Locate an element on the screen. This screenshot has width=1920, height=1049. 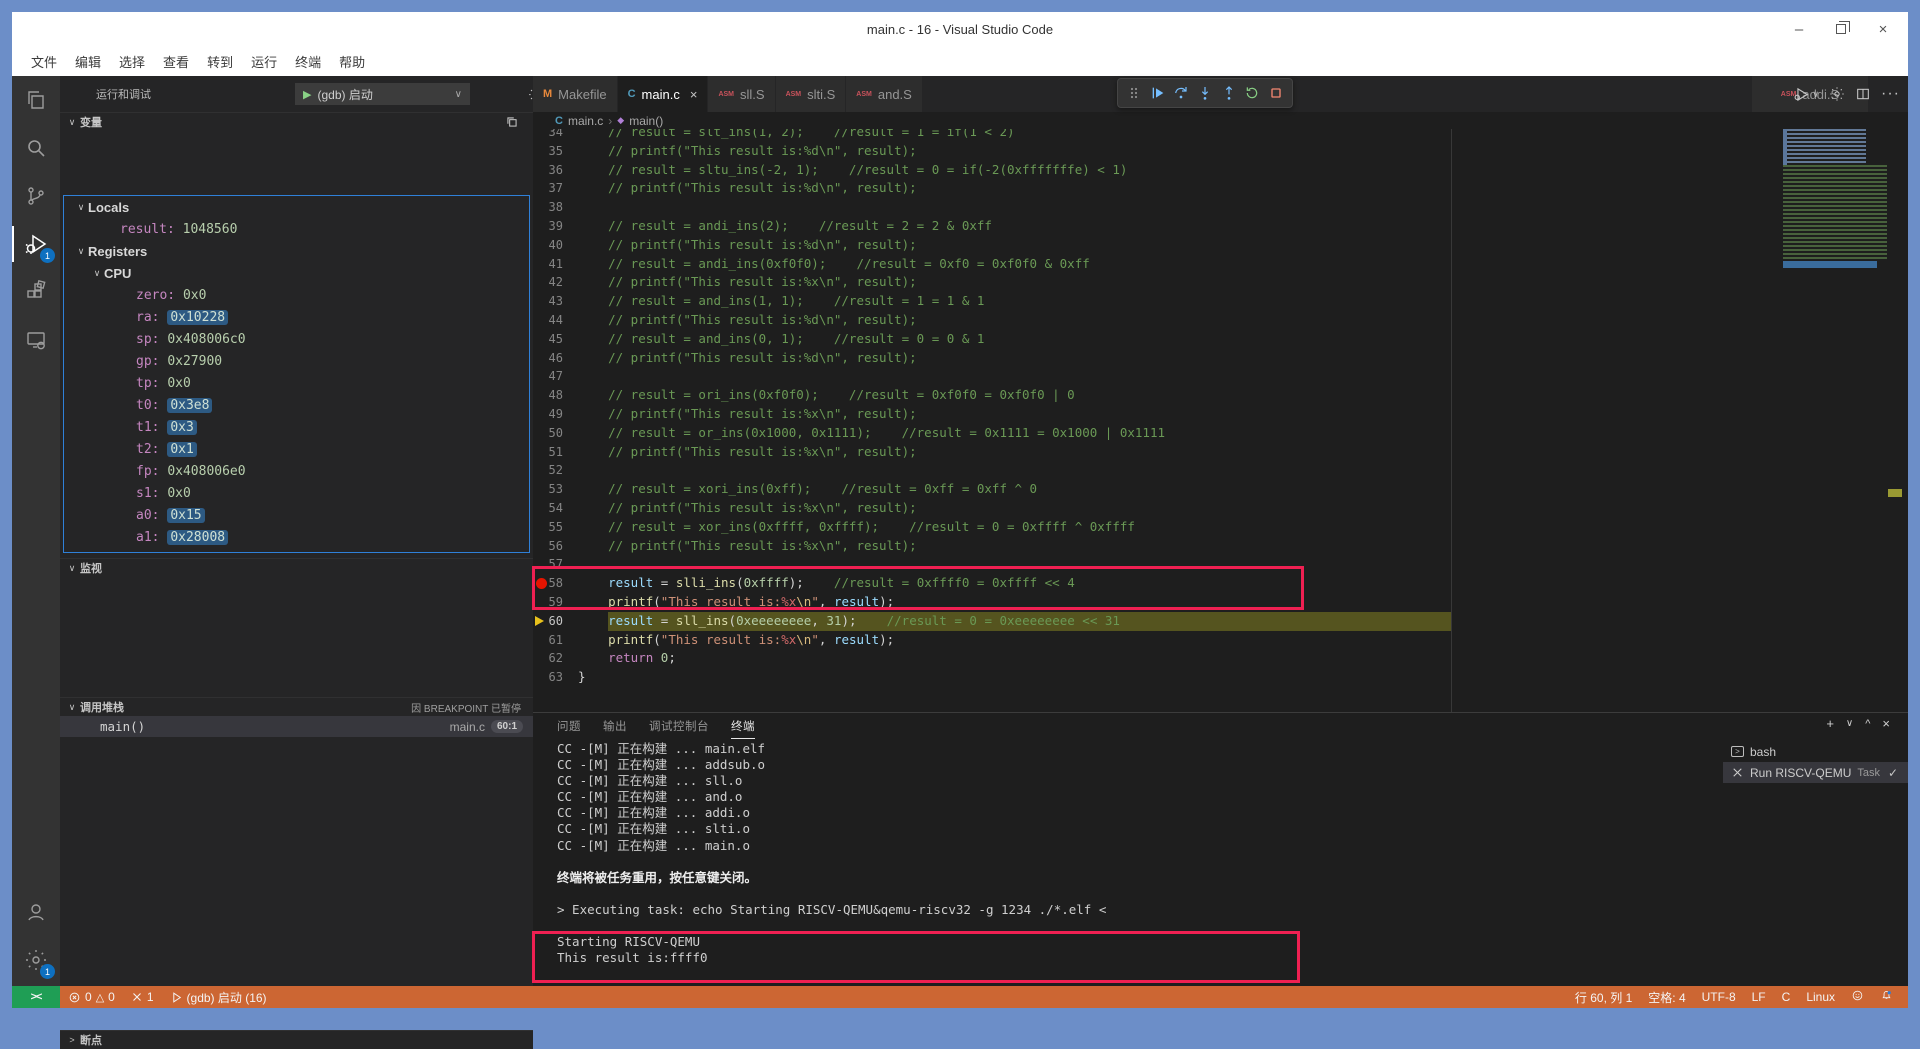
line-number: 38 is located at coordinates (548, 207).